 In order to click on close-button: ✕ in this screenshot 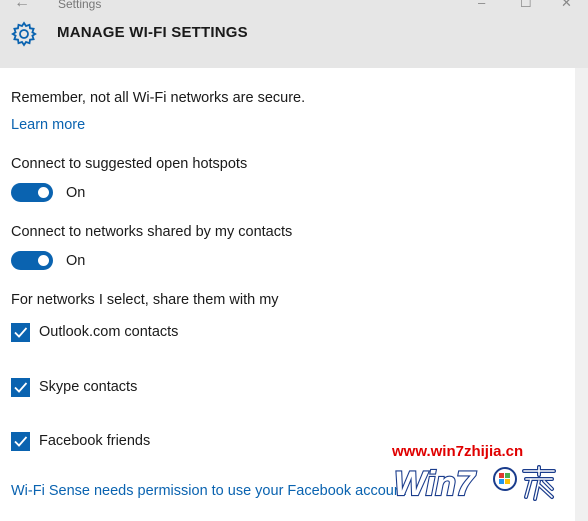, I will do `click(566, 5)`.